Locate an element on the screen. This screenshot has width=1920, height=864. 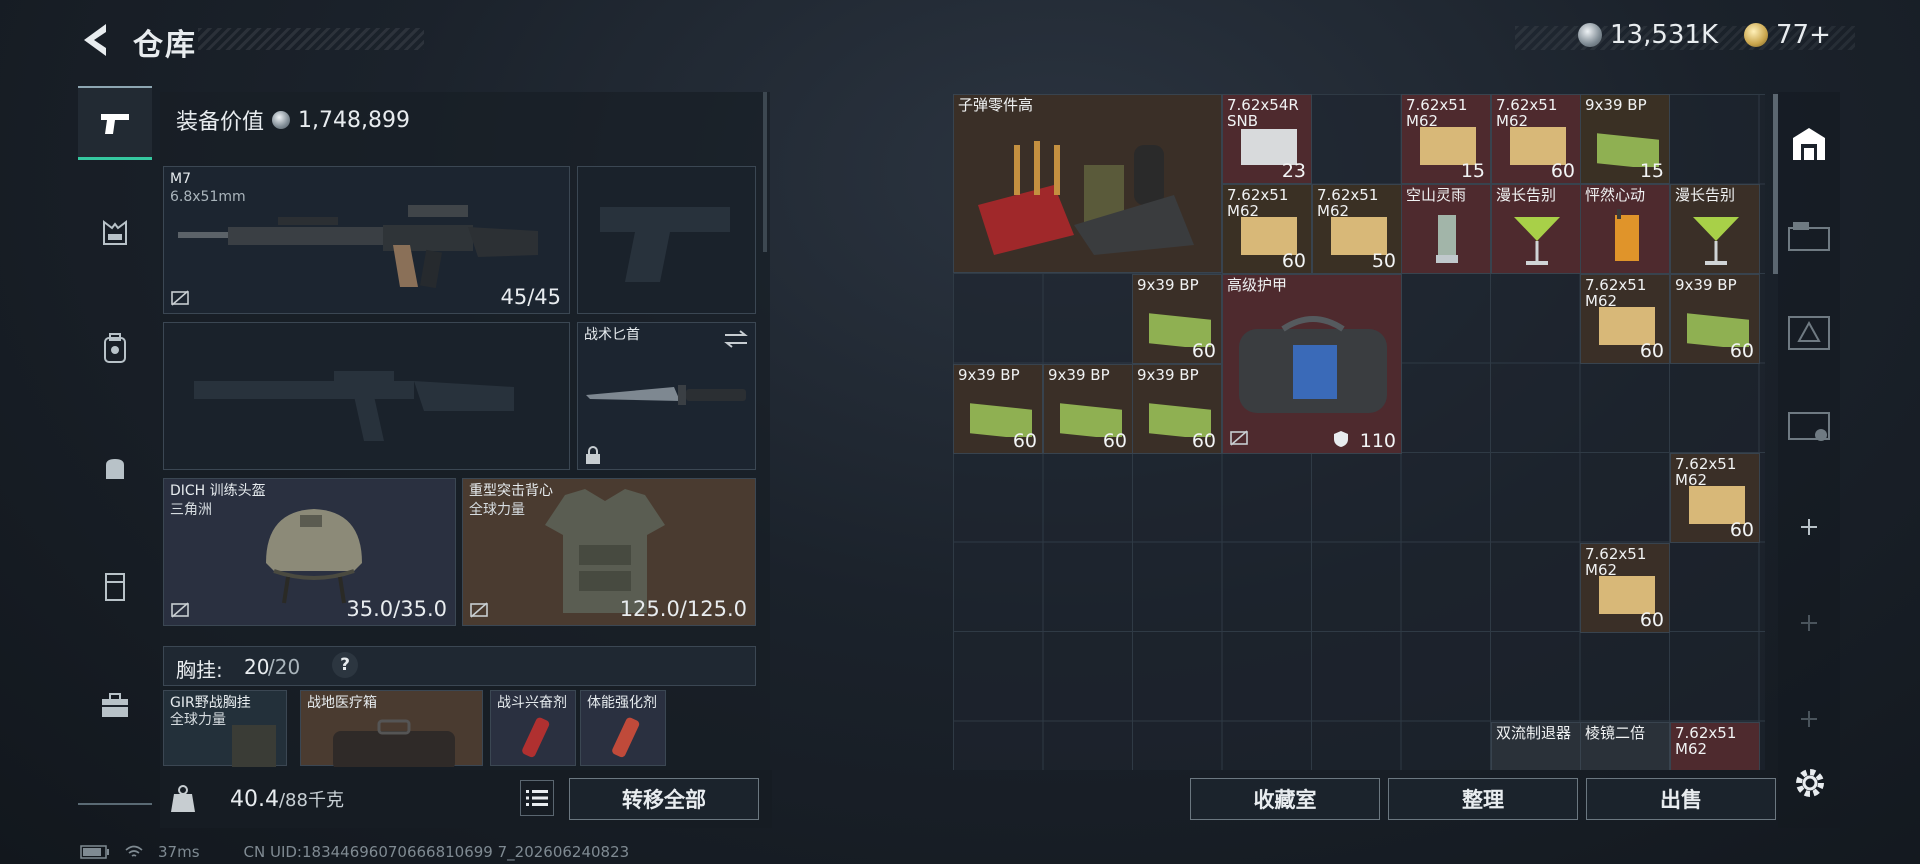
stash-item: 7.62x51 M62 is located at coordinates (1715, 746).